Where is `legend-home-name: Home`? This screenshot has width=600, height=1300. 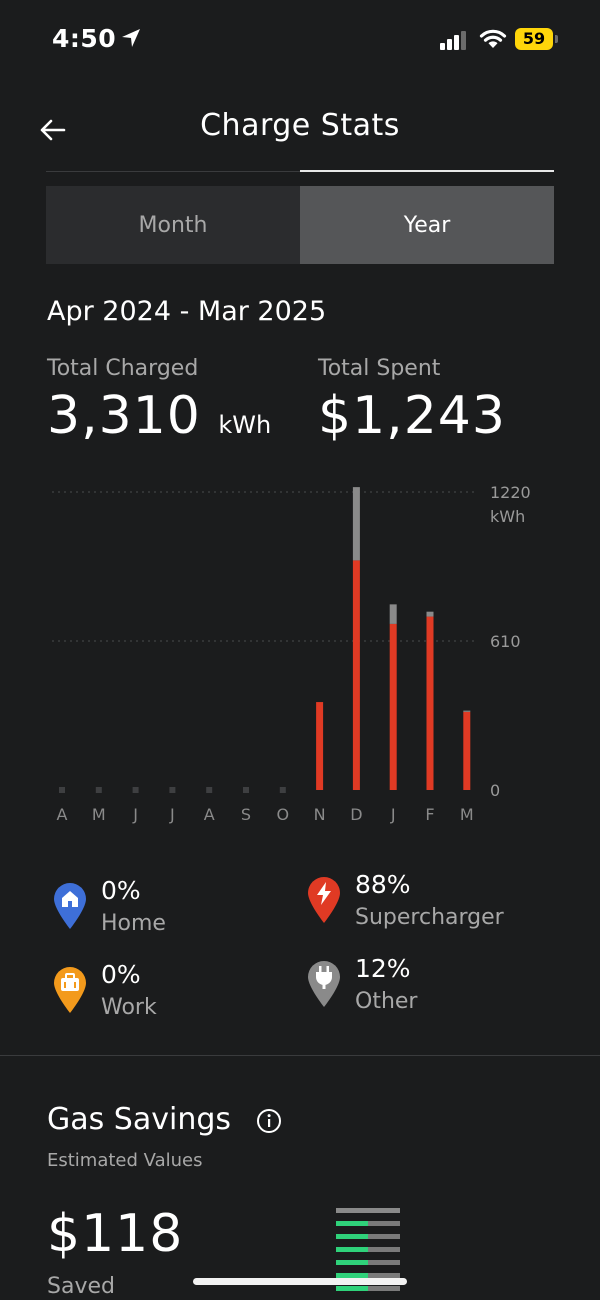 legend-home-name: Home is located at coordinates (133, 923).